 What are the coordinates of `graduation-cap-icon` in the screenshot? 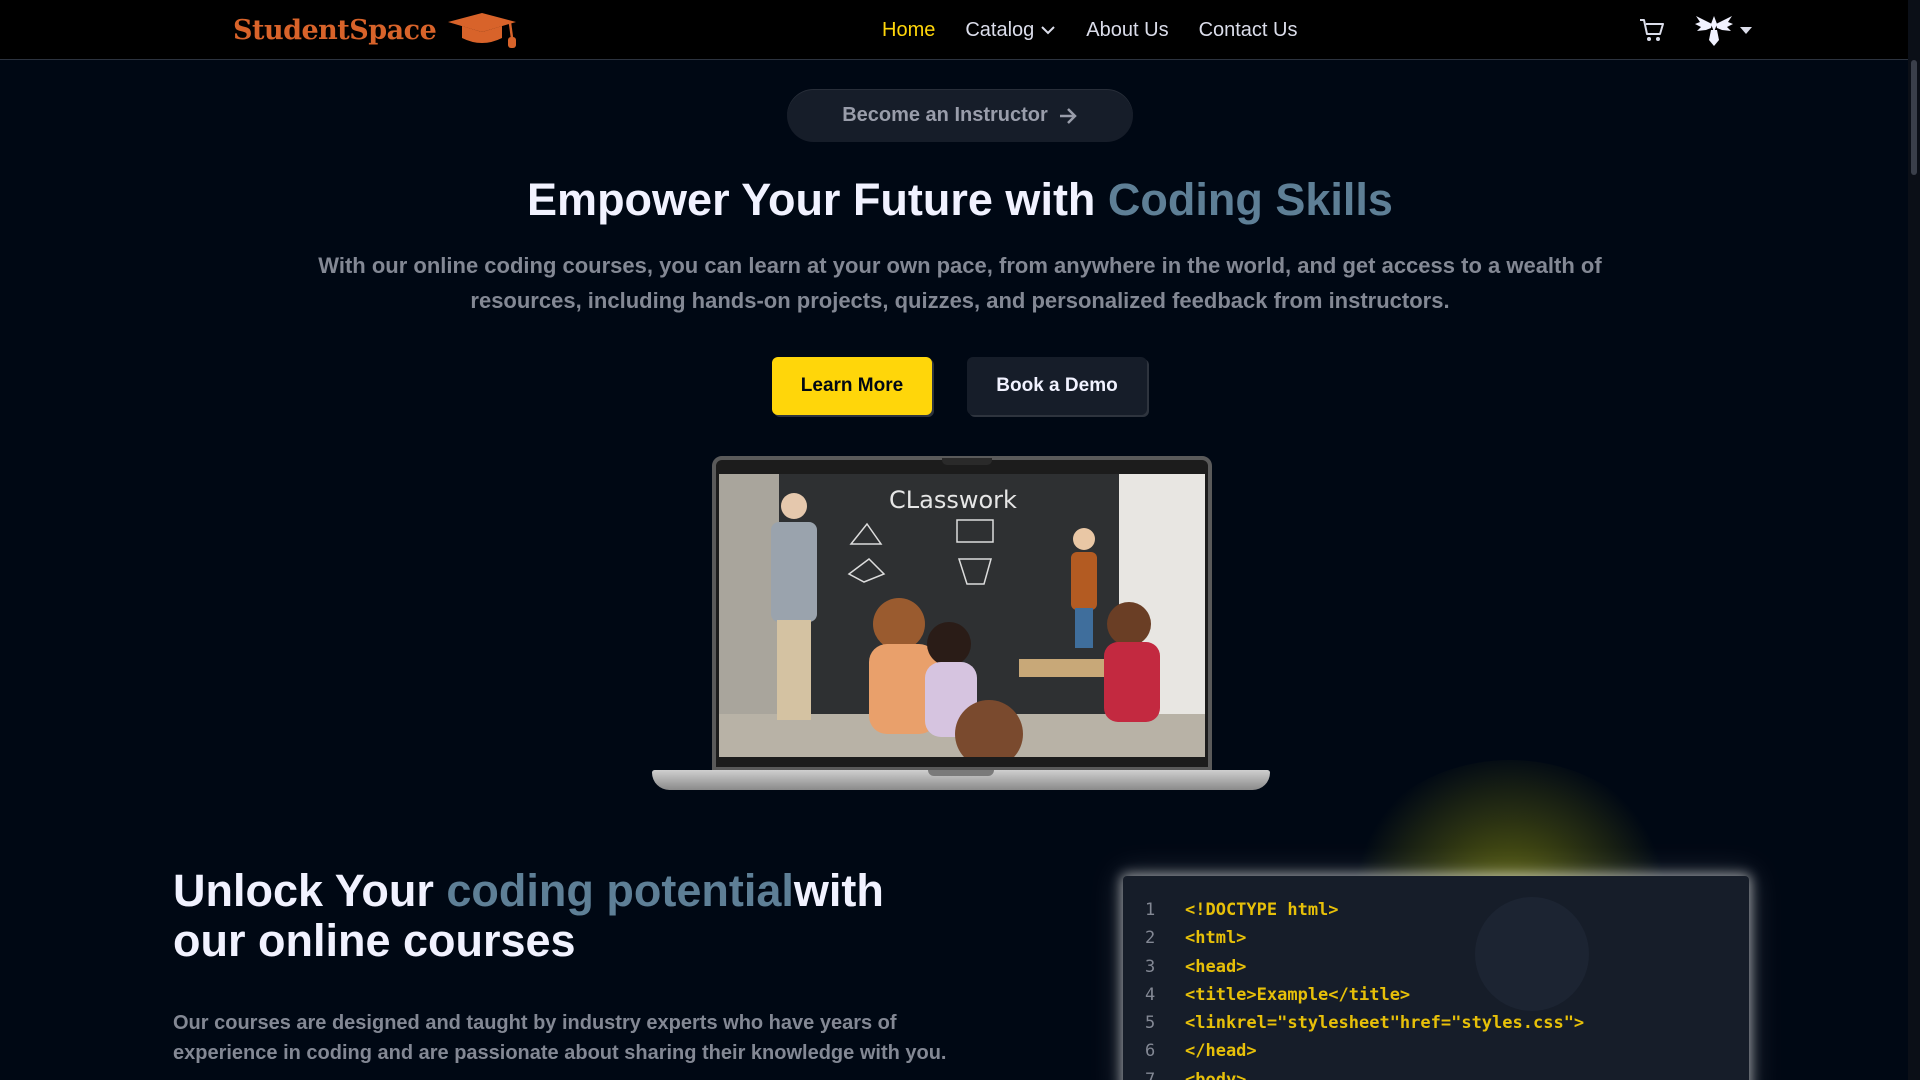 It's located at (482, 30).